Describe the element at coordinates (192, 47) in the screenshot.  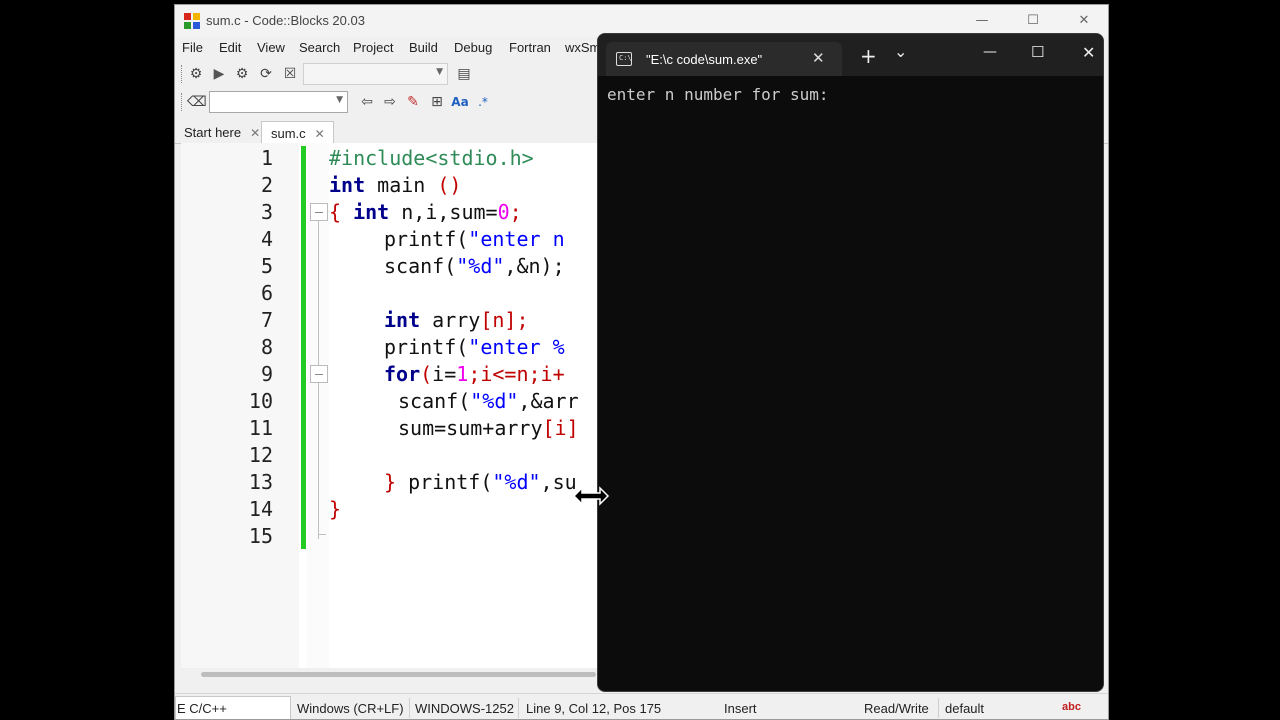
I see `menu-file: File` at that location.